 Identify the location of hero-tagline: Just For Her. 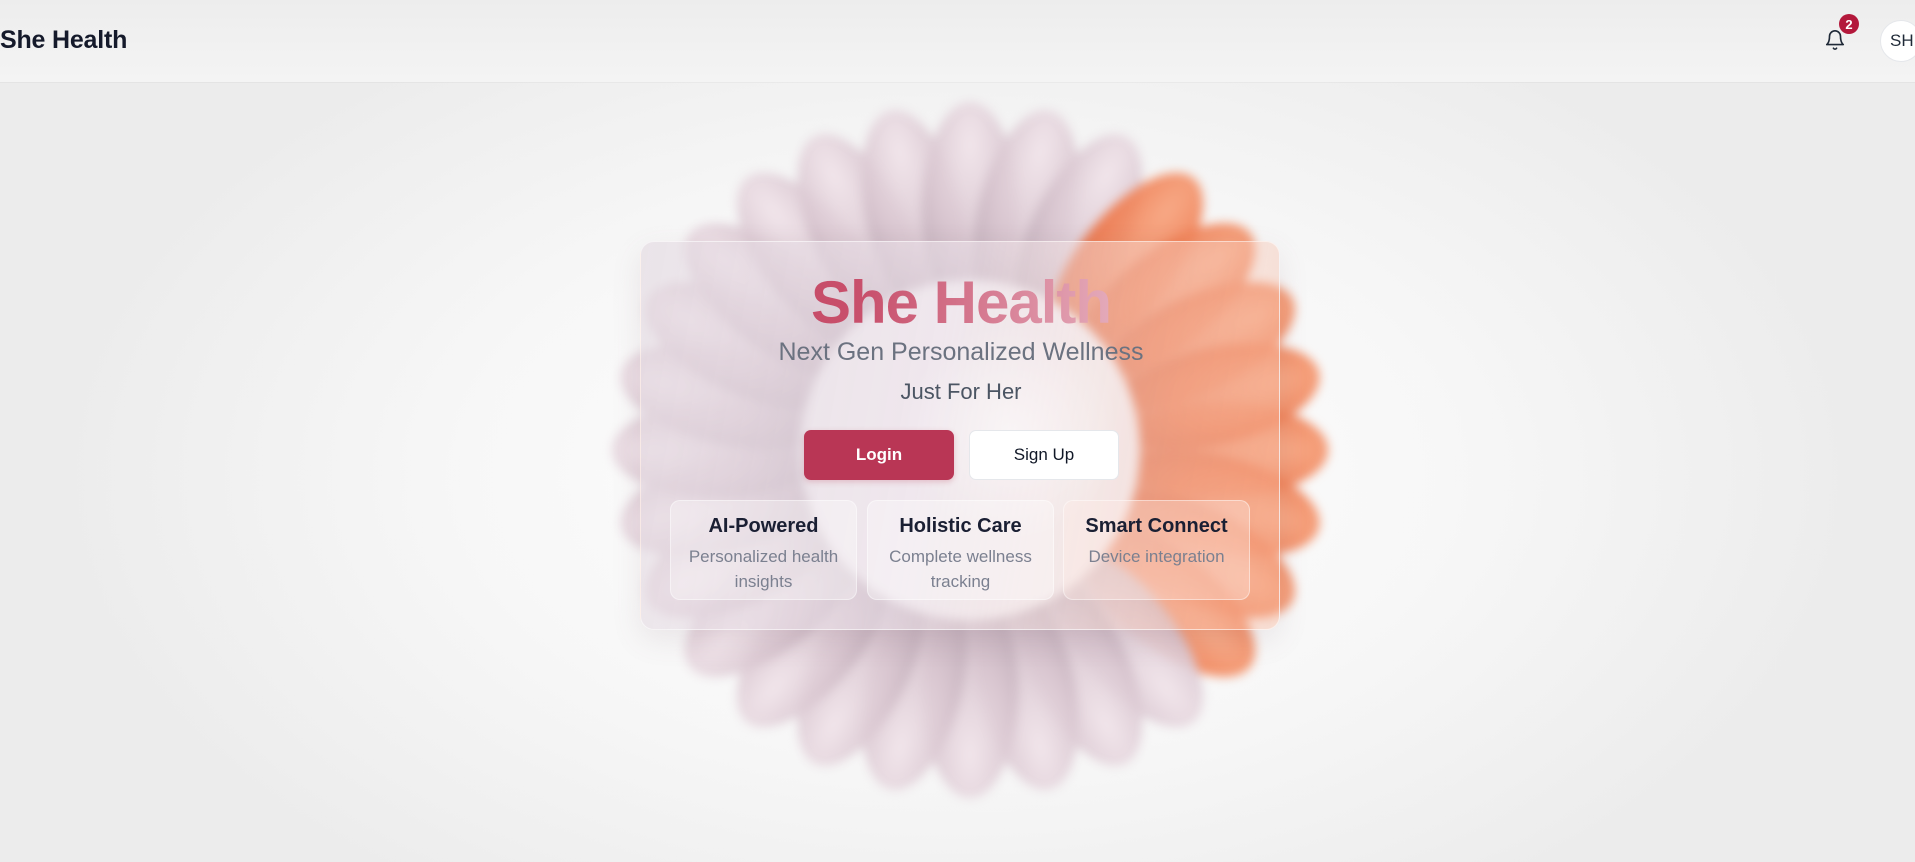
(961, 391).